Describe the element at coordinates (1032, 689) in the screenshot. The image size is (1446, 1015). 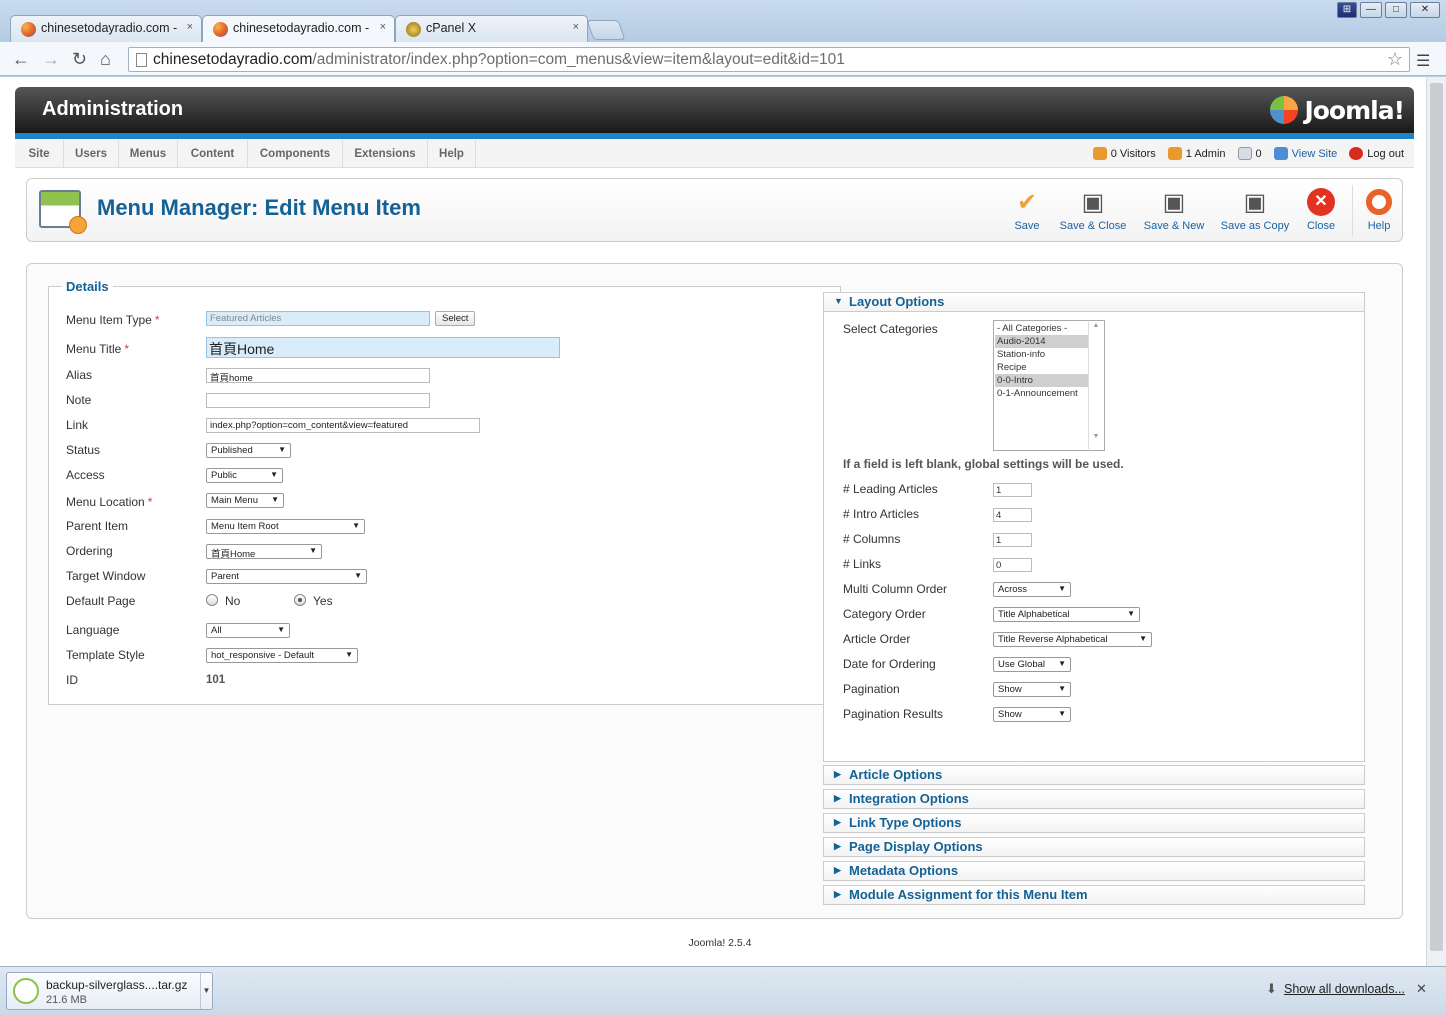
I see `pagination-select: Show` at that location.